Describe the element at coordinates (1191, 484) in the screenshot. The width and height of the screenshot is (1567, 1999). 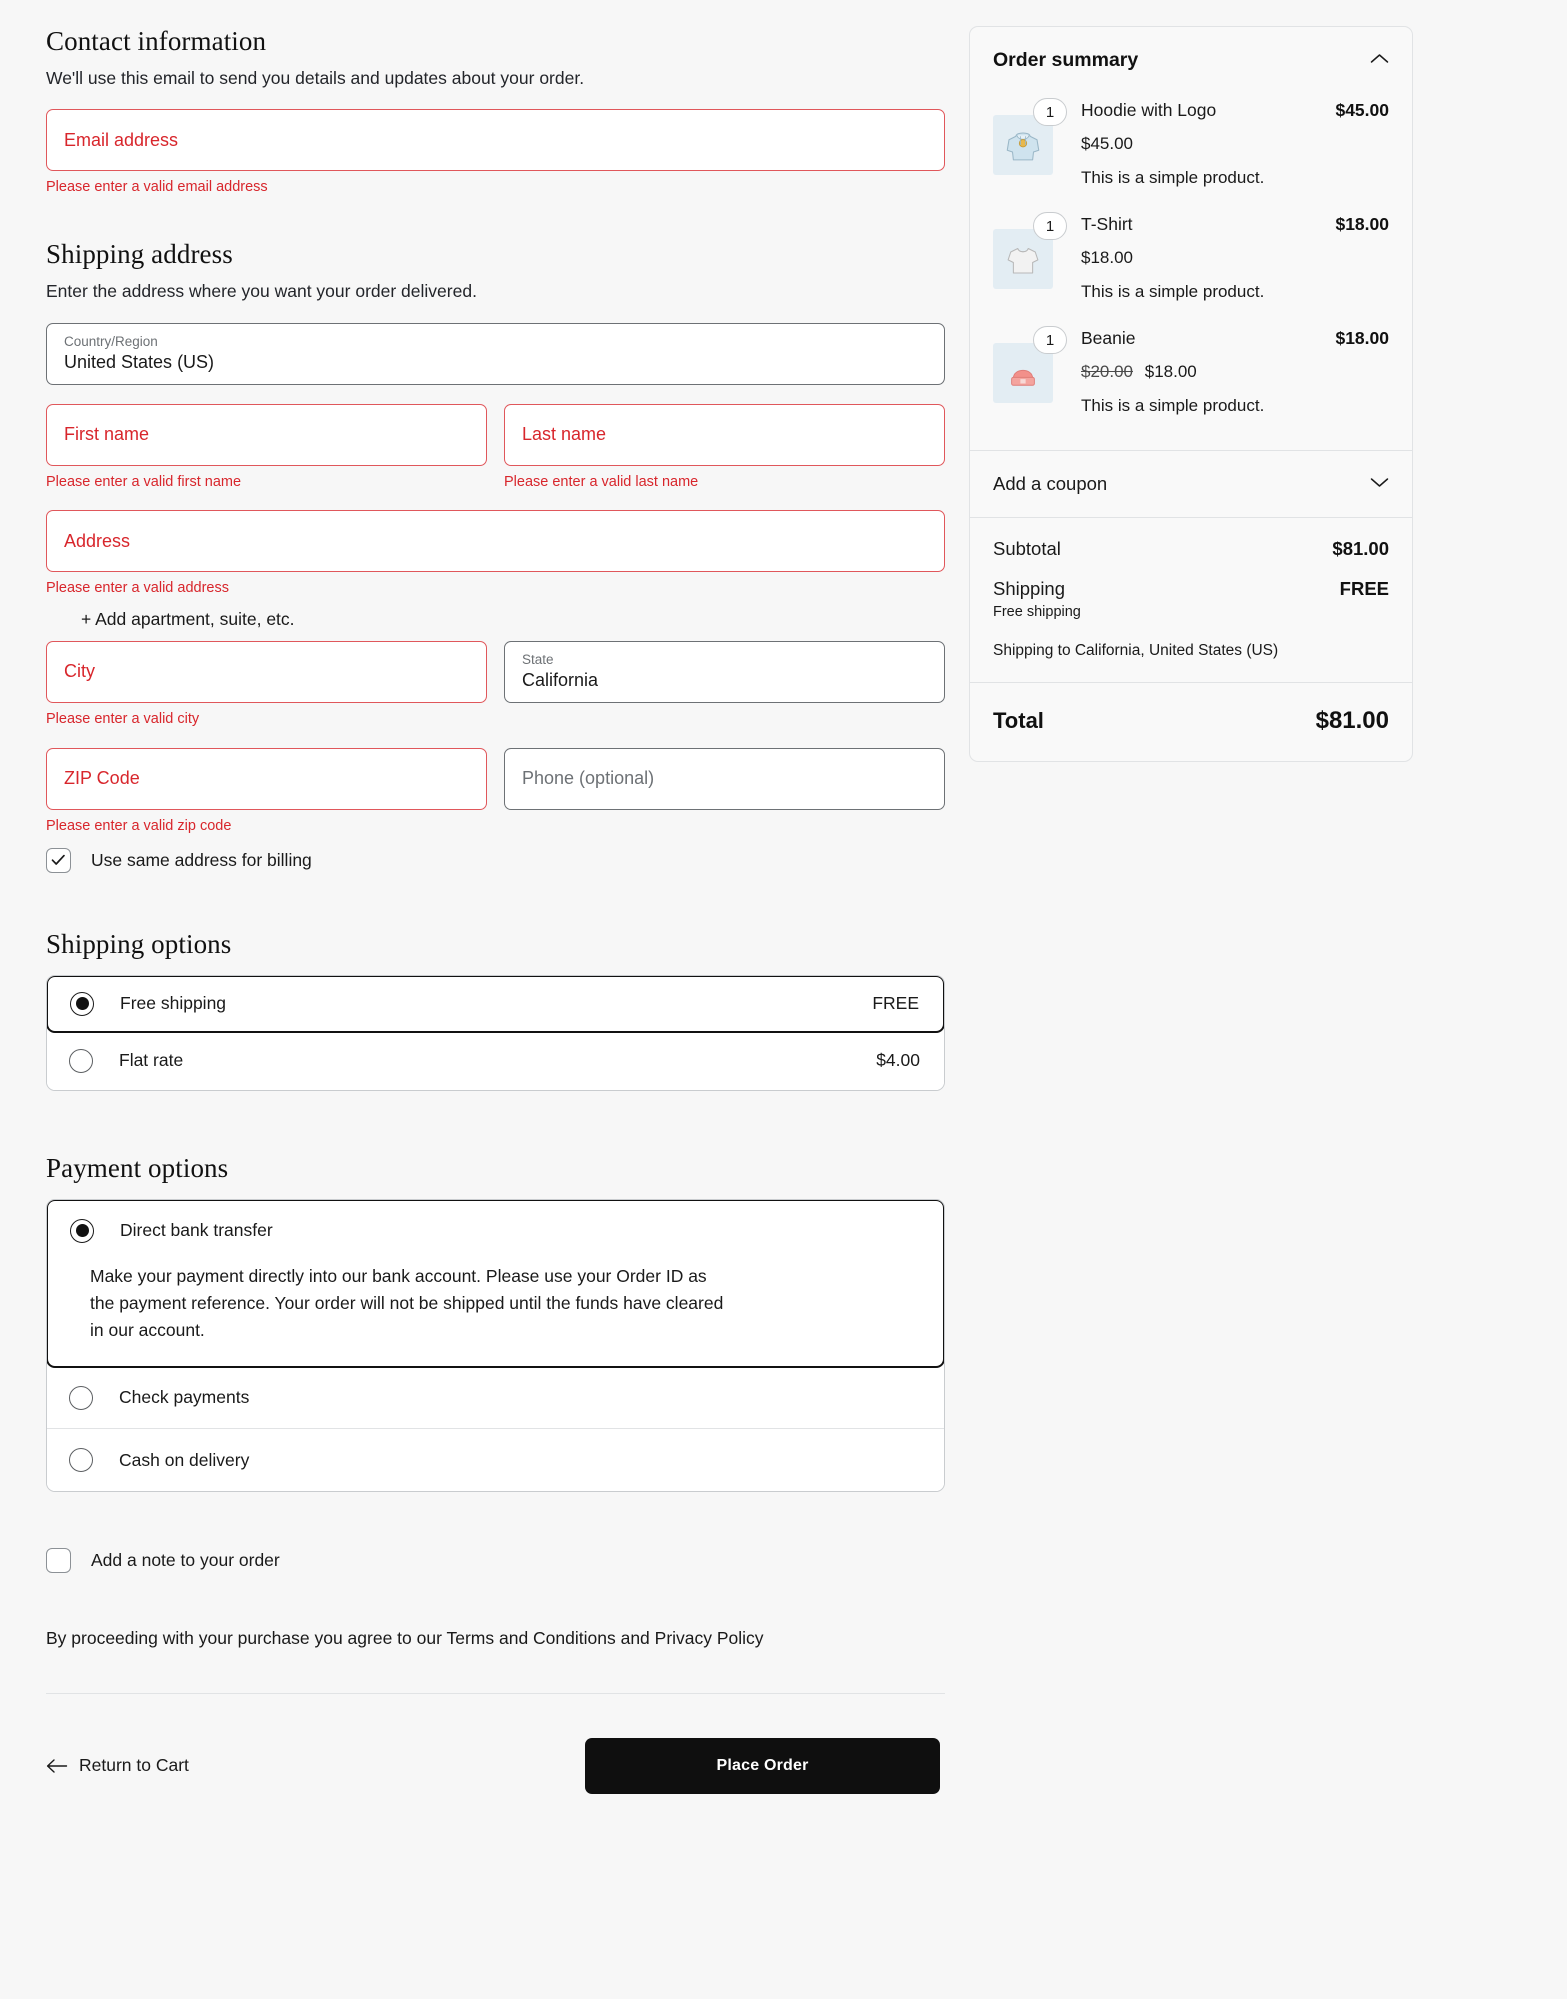
I see `add-coupon-row: Add a coupon` at that location.